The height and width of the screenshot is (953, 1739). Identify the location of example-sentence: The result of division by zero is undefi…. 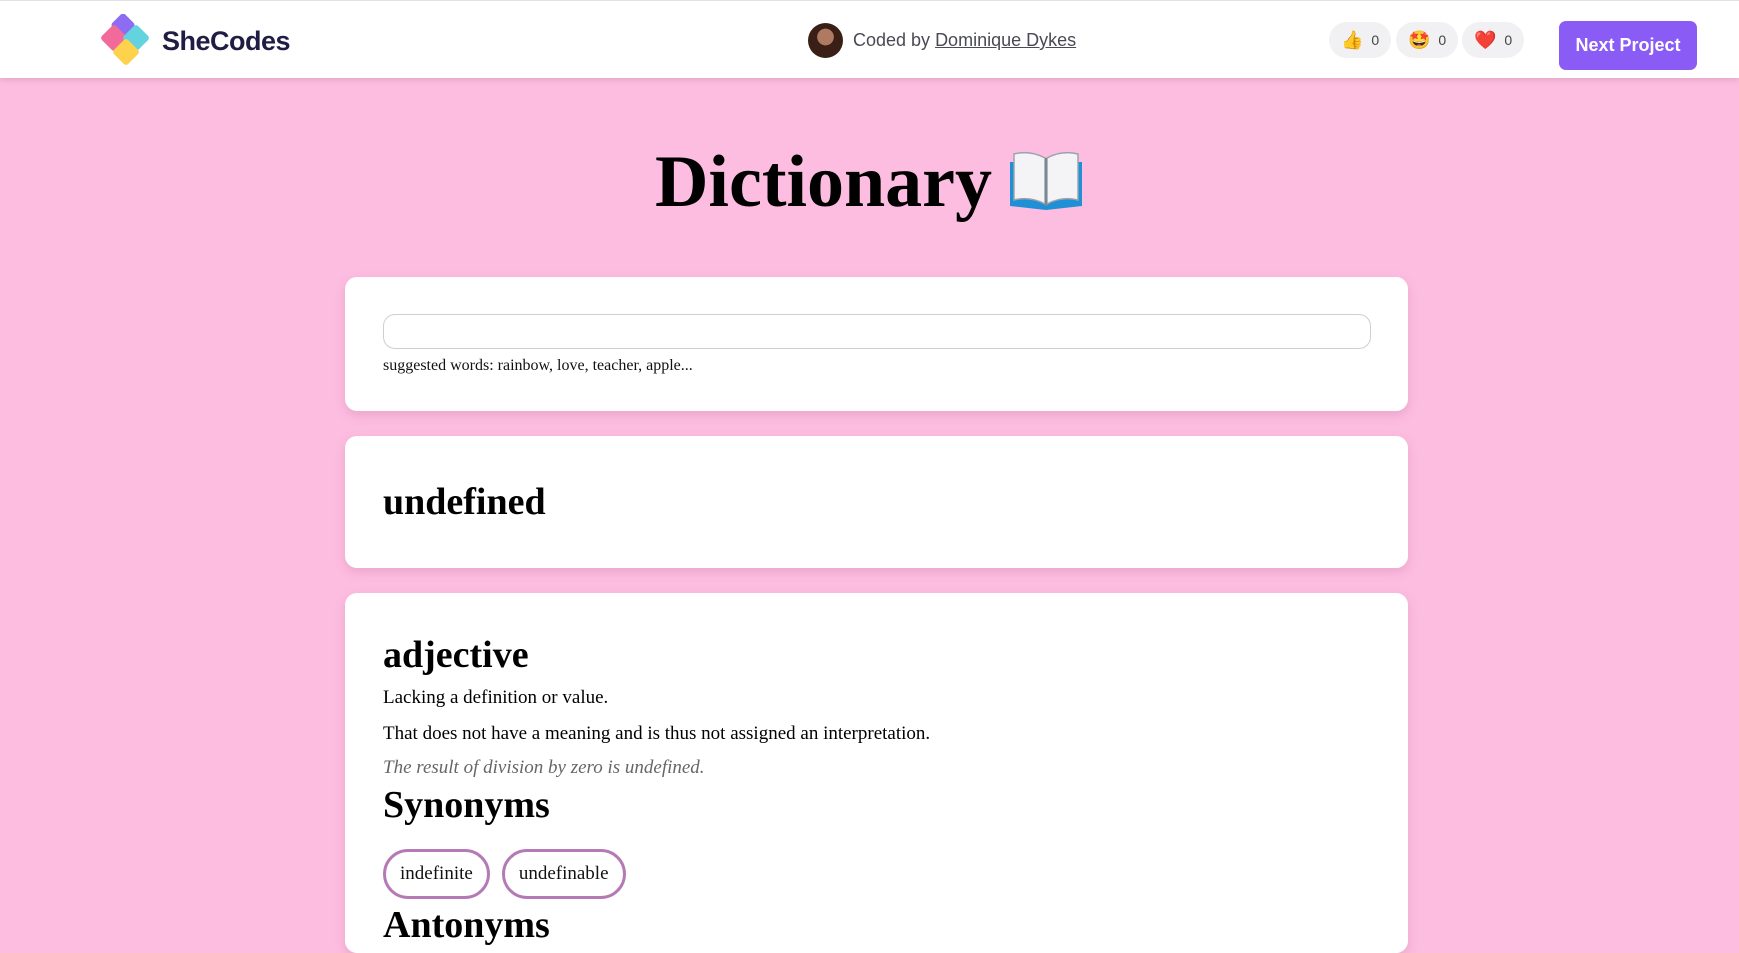
(544, 767).